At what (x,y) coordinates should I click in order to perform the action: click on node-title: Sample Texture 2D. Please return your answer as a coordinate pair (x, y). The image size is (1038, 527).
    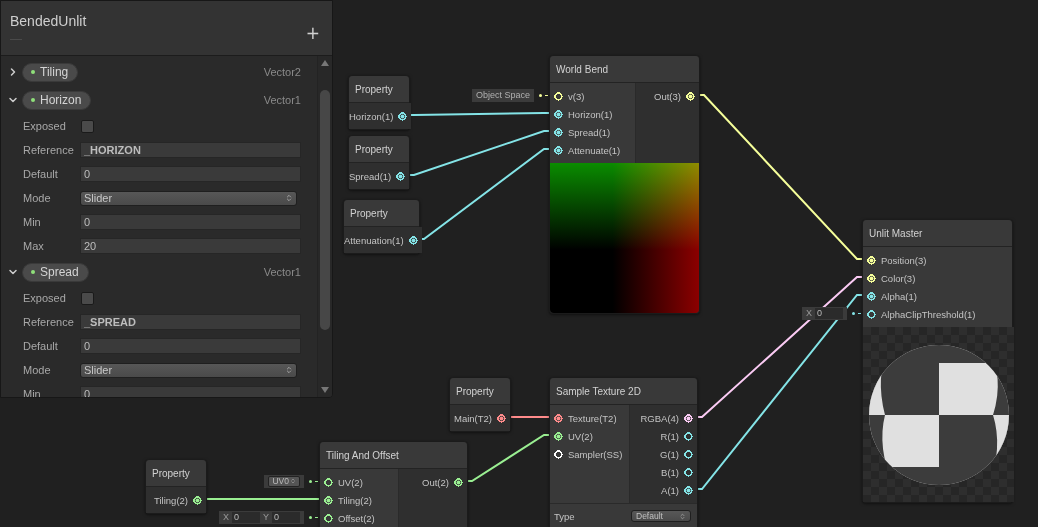
    Looking at the image, I should click on (623, 391).